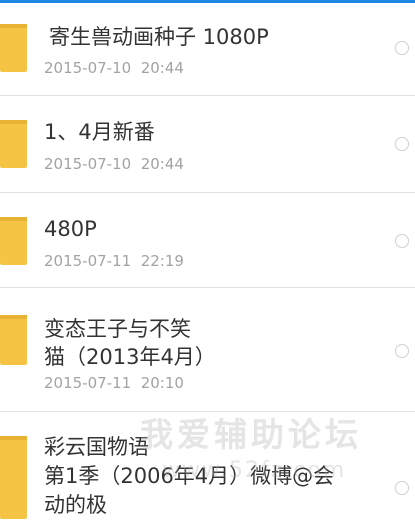  I want to click on file-name: 1、4月新番, so click(99, 132).